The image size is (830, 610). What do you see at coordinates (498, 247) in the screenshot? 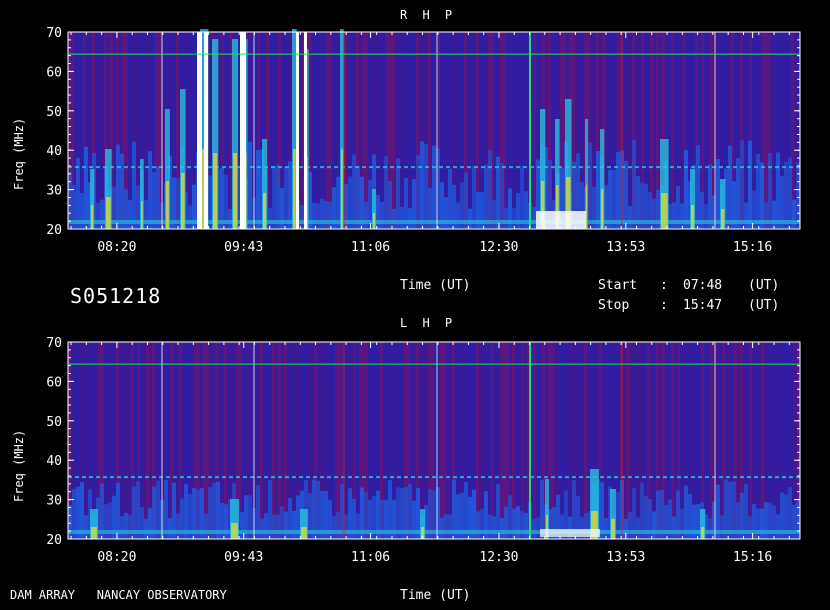
I see `x-tick-label: 12:30` at bounding box center [498, 247].